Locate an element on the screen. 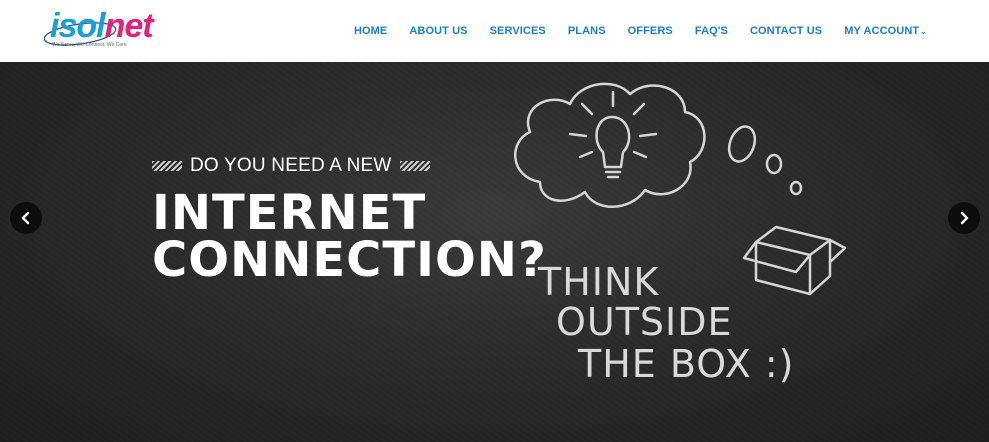  logo: isolnet We Serve, We Connect, We Care is located at coordinates (99, 30).